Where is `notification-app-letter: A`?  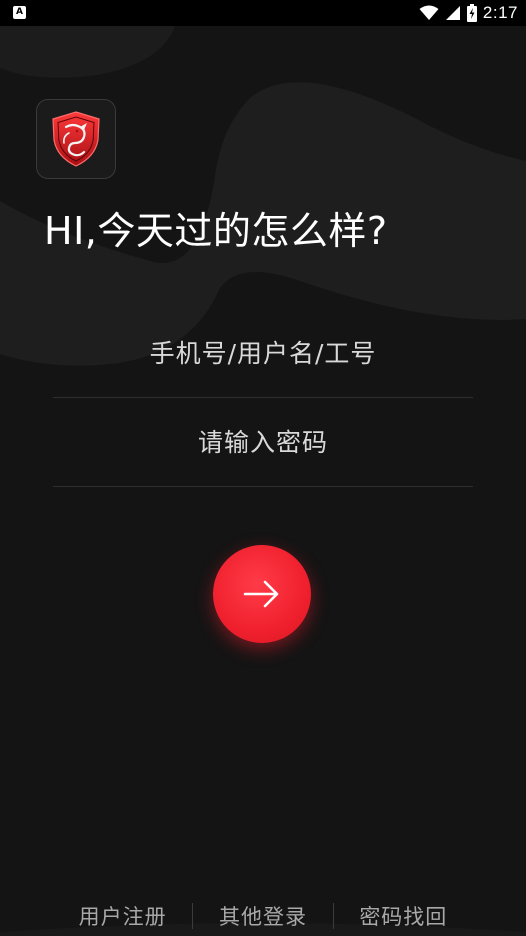 notification-app-letter: A is located at coordinates (19, 12).